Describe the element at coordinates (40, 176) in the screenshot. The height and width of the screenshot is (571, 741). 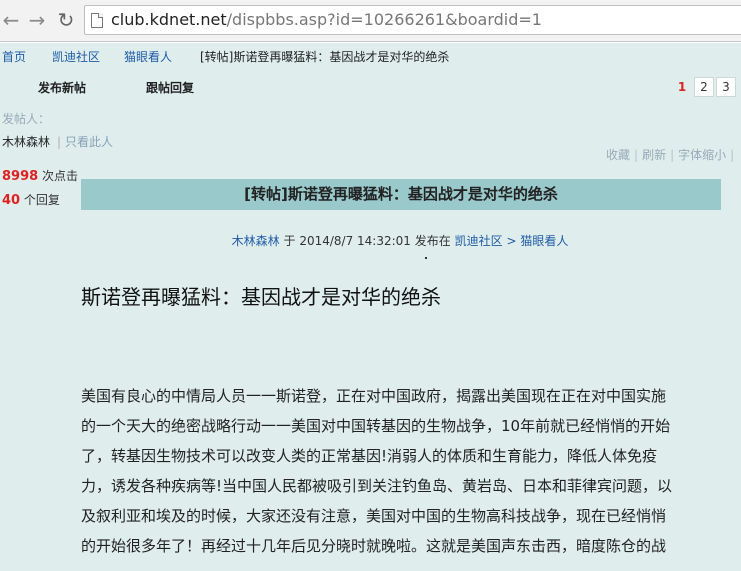
I see `click-count: 8998 次点击` at that location.